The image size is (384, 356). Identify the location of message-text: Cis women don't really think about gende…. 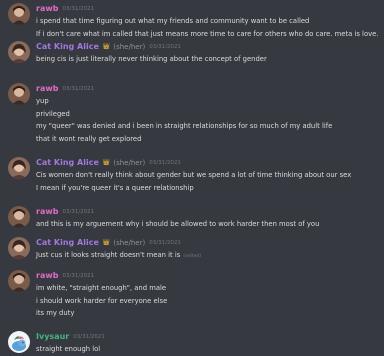
(194, 175).